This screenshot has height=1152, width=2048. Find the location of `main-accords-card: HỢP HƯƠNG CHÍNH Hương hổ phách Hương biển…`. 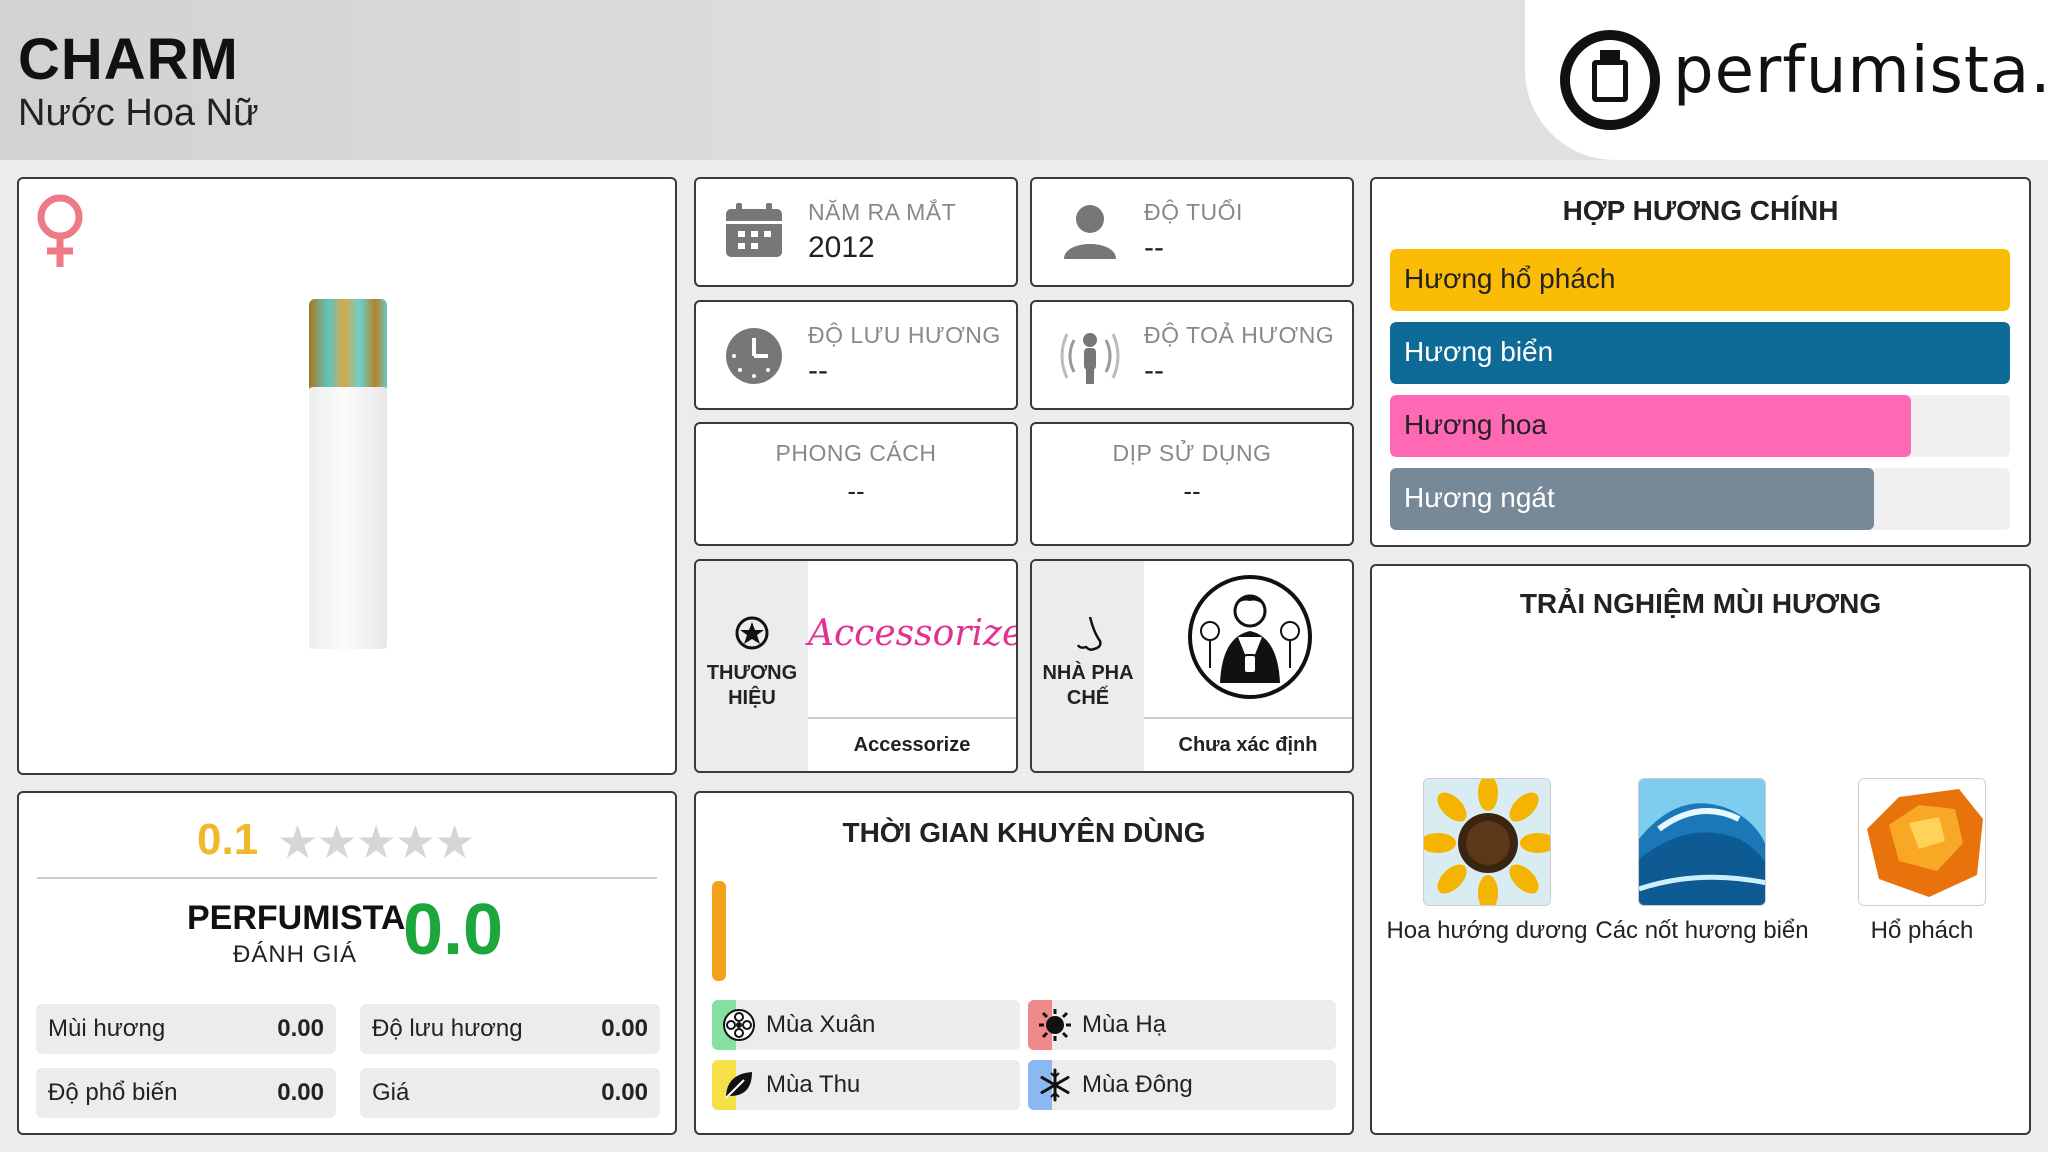

main-accords-card: HỢP HƯƠNG CHÍNH Hương hổ phách Hương biển… is located at coordinates (1700, 362).